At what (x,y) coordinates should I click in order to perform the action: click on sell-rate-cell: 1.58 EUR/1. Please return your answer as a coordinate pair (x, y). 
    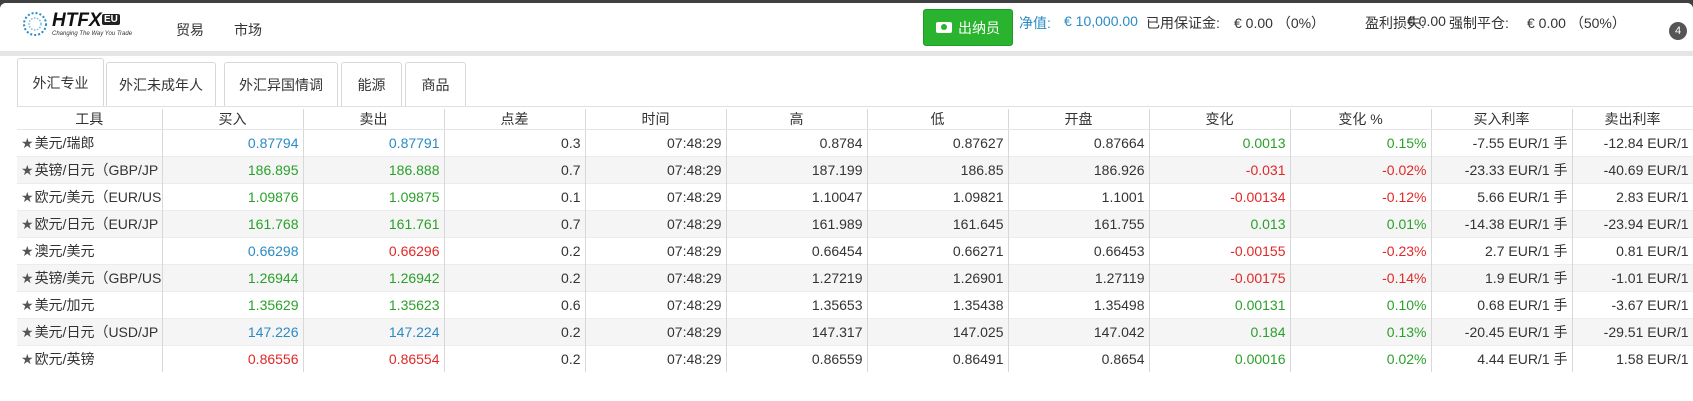
    Looking at the image, I should click on (1632, 358).